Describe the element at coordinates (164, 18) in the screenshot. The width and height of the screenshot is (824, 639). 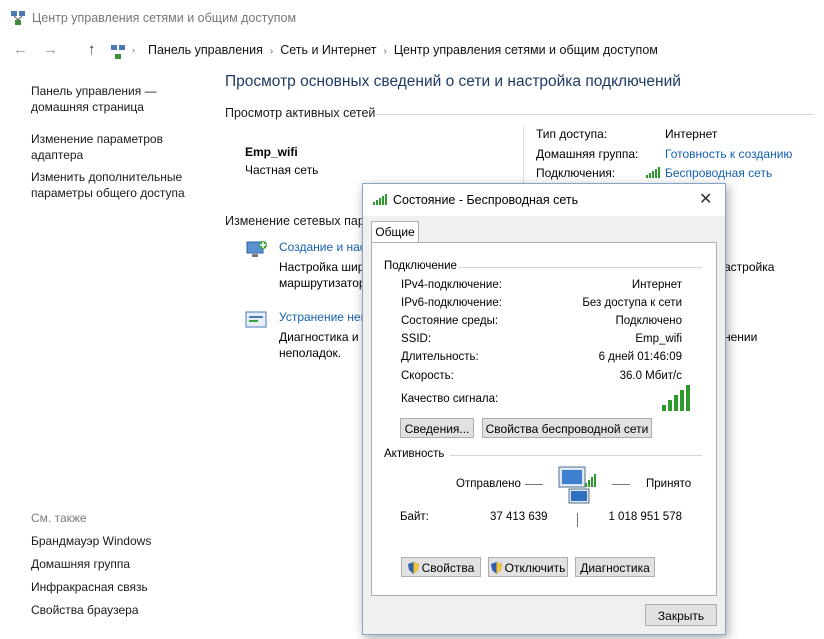
I see `window-title: Центр управления сетями и общим доступом` at that location.